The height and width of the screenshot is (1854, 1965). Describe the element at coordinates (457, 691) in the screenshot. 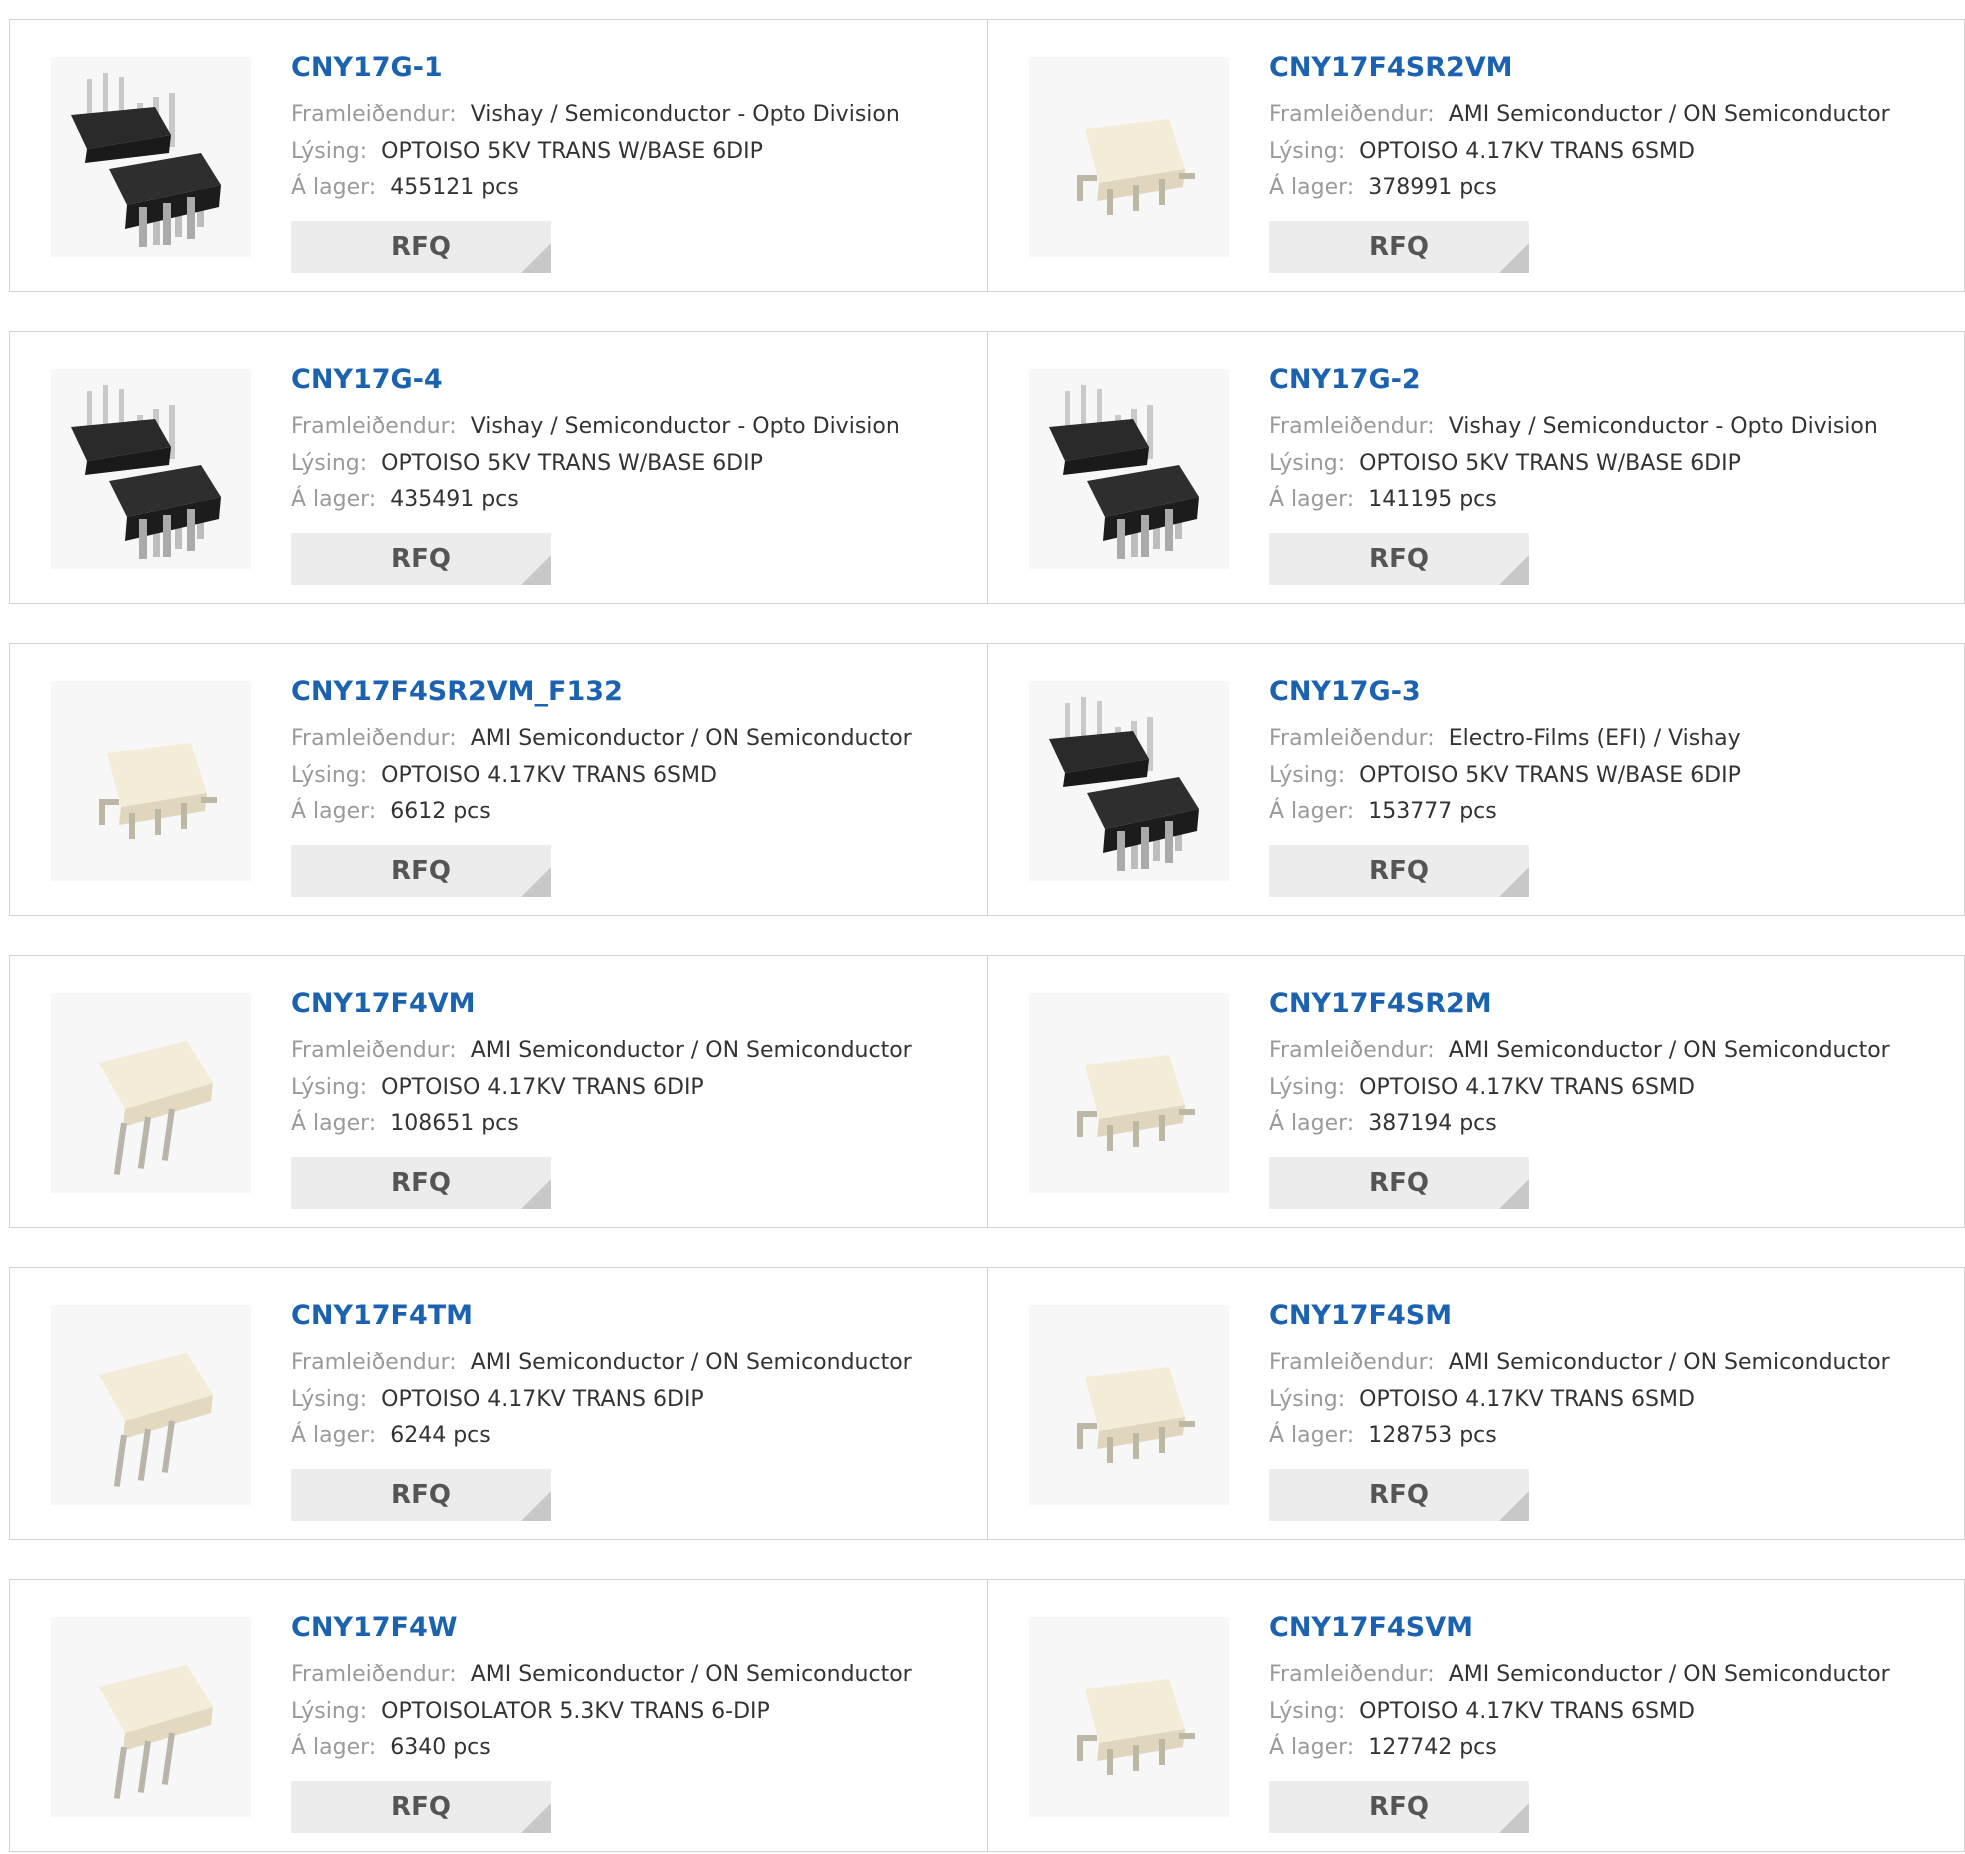

I see `part-number-link: CNY17F4SR2VM_F132` at that location.